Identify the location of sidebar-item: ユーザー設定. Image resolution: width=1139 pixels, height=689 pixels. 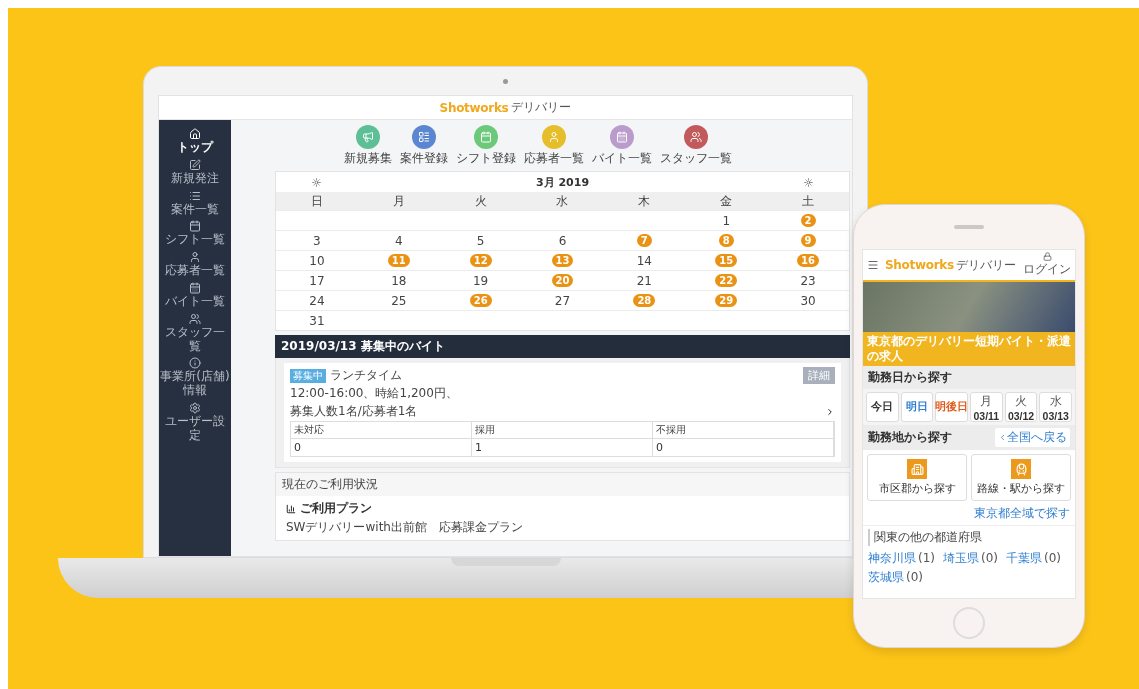
(195, 422).